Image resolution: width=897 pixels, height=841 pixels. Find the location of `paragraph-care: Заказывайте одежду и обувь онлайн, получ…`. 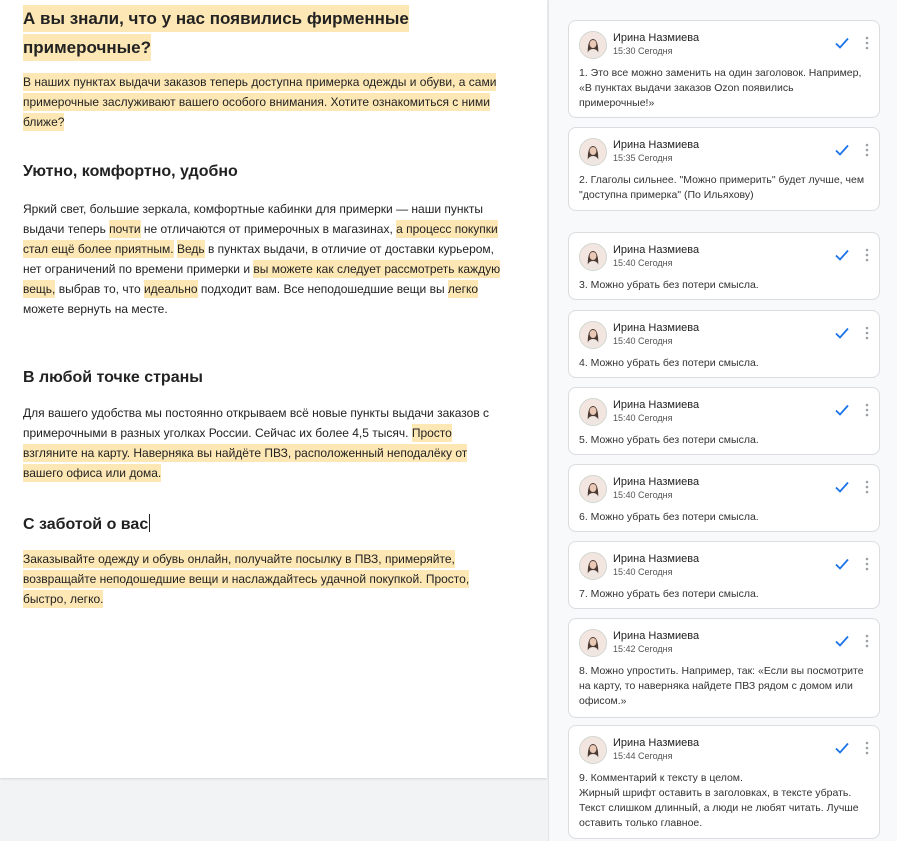

paragraph-care: Заказывайте одежду и обувь онлайн, получ… is located at coordinates (263, 579).